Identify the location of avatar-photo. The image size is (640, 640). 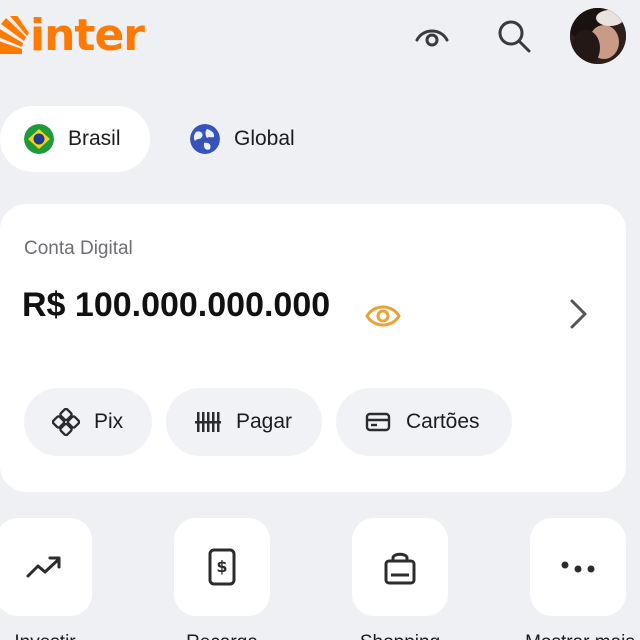
(598, 36).